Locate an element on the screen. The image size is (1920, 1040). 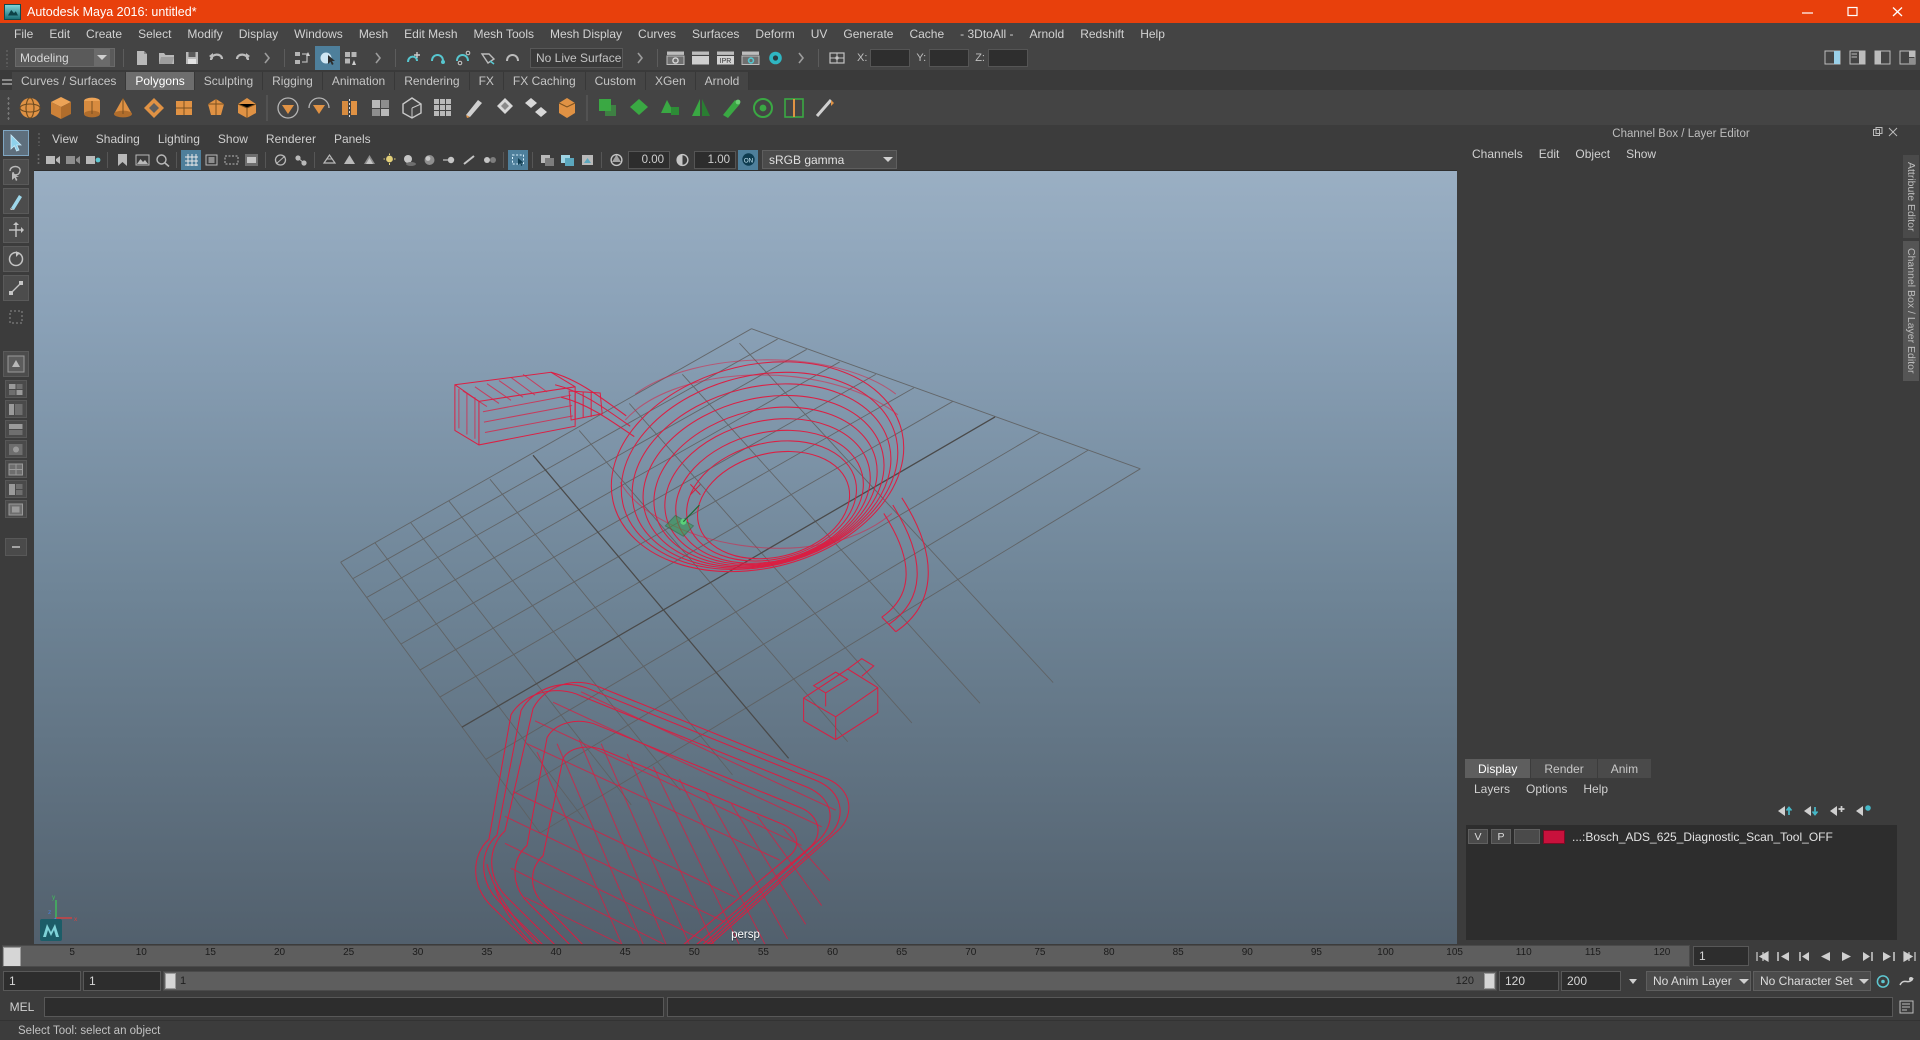
live-surface-field: No Live Surface is located at coordinates (576, 57).